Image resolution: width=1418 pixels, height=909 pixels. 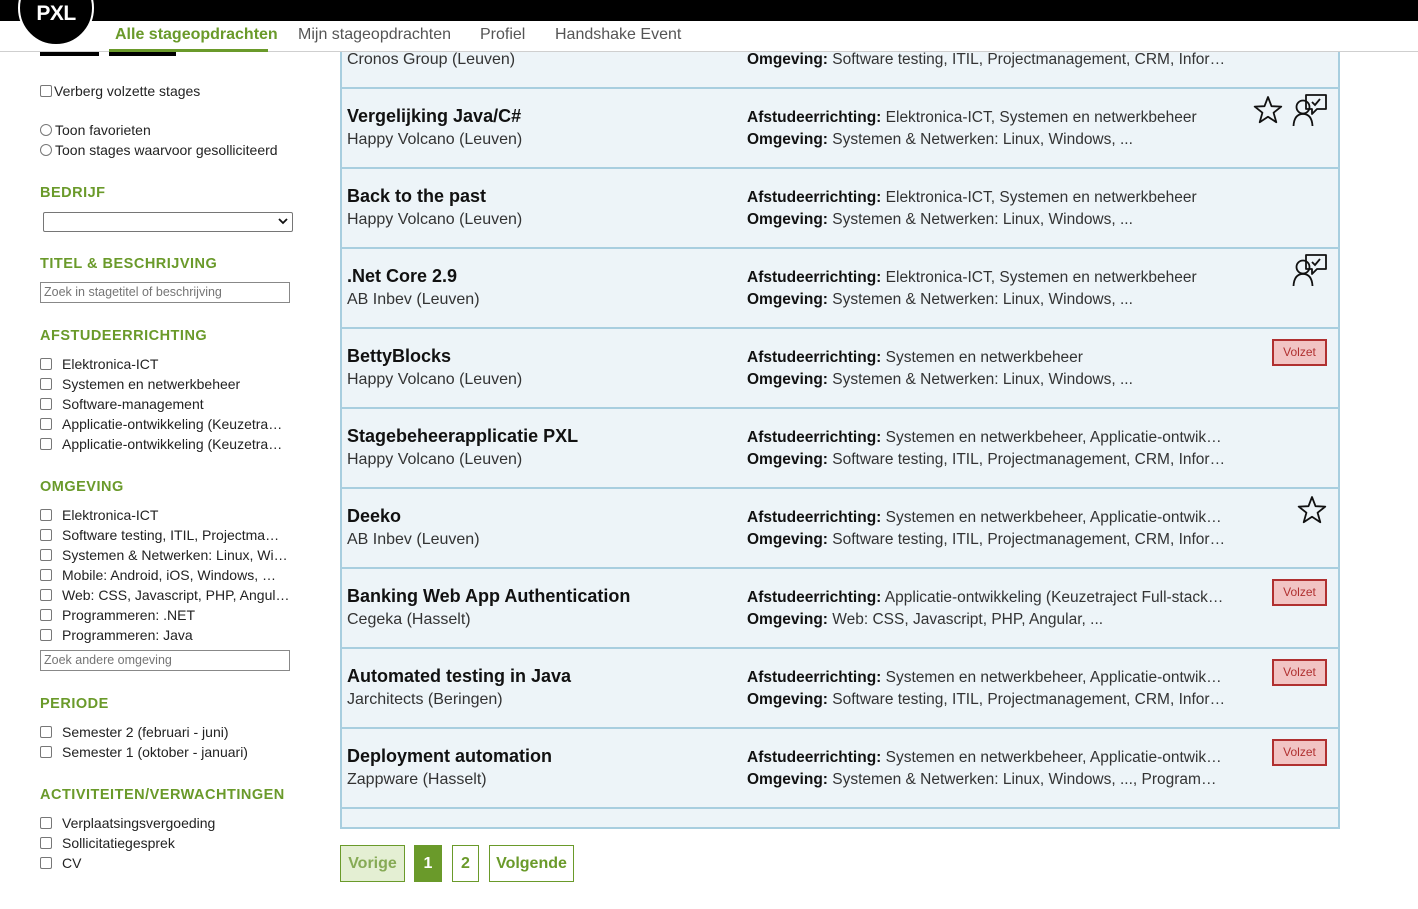 What do you see at coordinates (709, 10) in the screenshot?
I see `top-bar` at bounding box center [709, 10].